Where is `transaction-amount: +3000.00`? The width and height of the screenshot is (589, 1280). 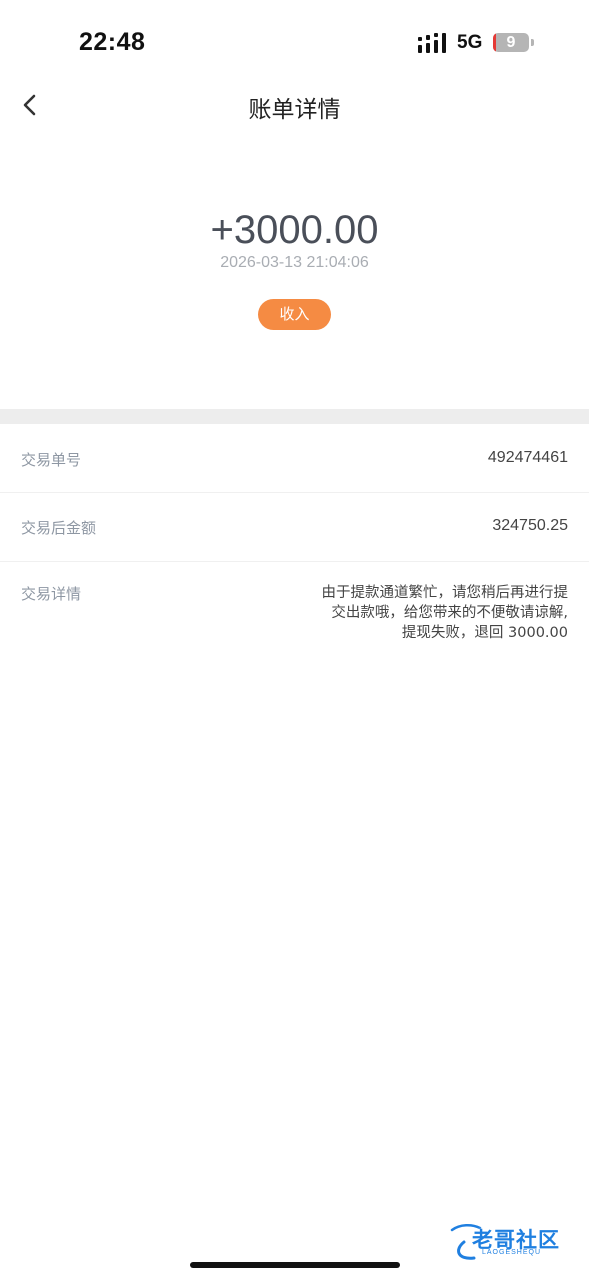
transaction-amount: +3000.00 is located at coordinates (294, 230).